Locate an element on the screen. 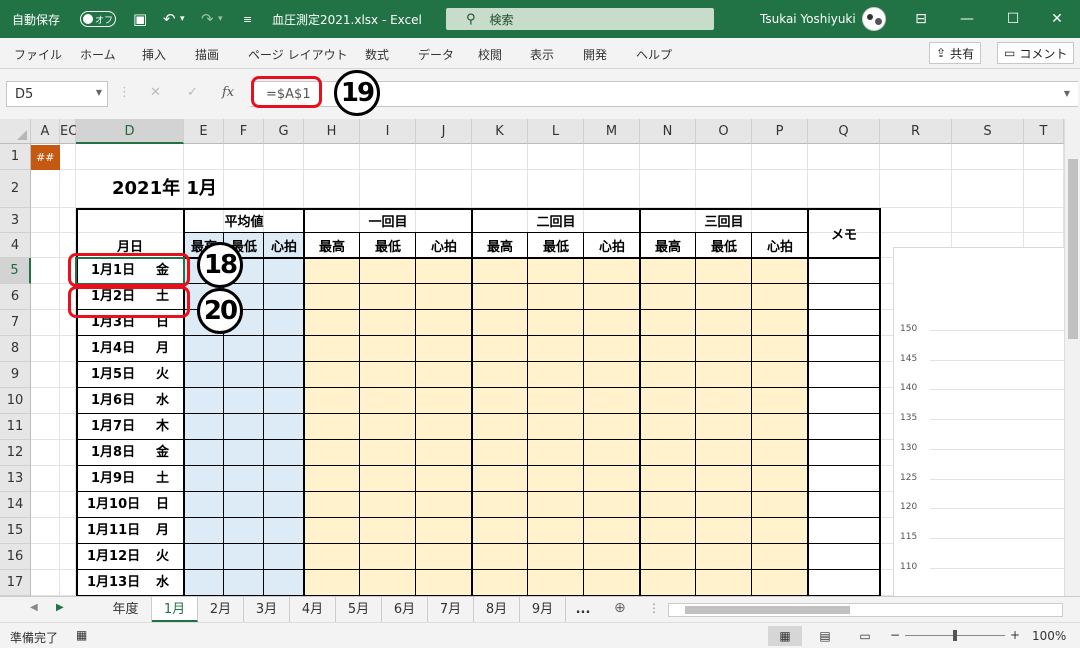 Image resolution: width=1080 pixels, height=648 pixels. row-header: 6 is located at coordinates (15, 297).